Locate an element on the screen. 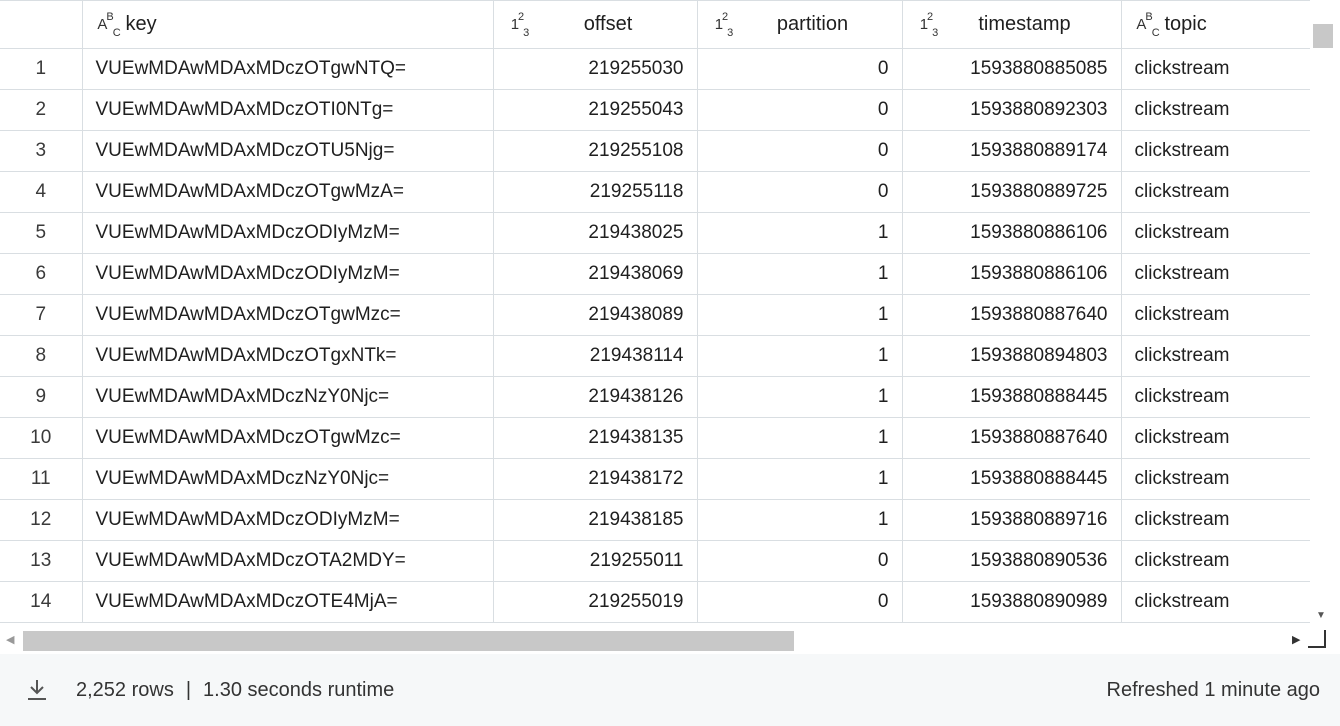 The image size is (1340, 726). cell-timestamp: 1593880885085 is located at coordinates (1012, 69).